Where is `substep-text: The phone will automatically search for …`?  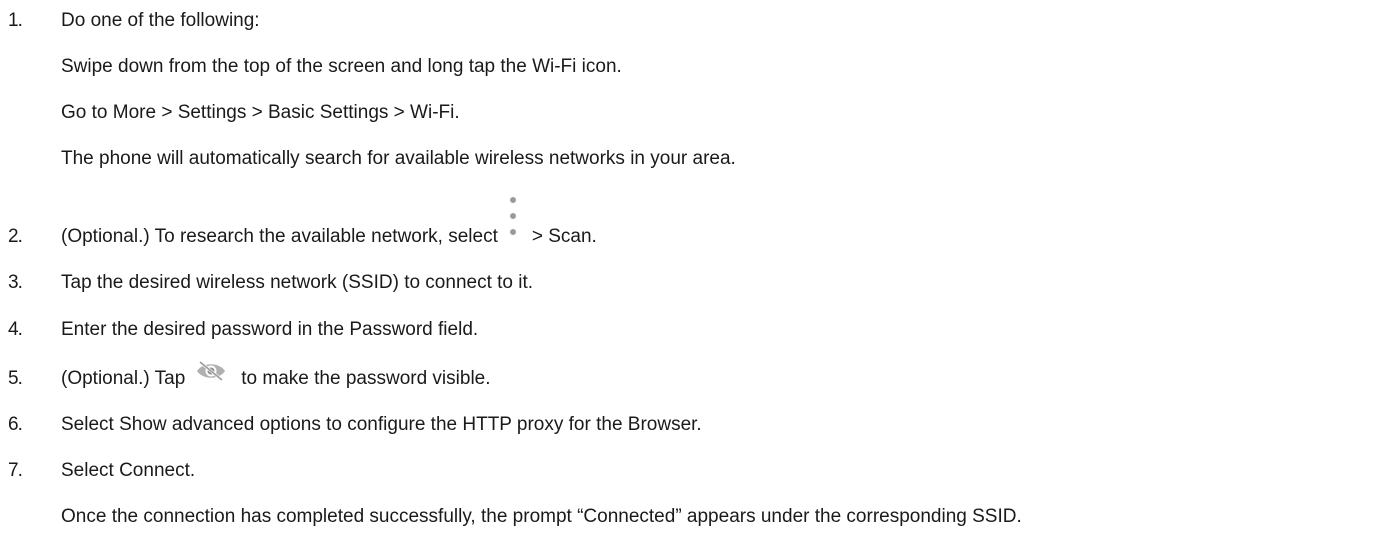 substep-text: The phone will automatically search for … is located at coordinates (398, 158).